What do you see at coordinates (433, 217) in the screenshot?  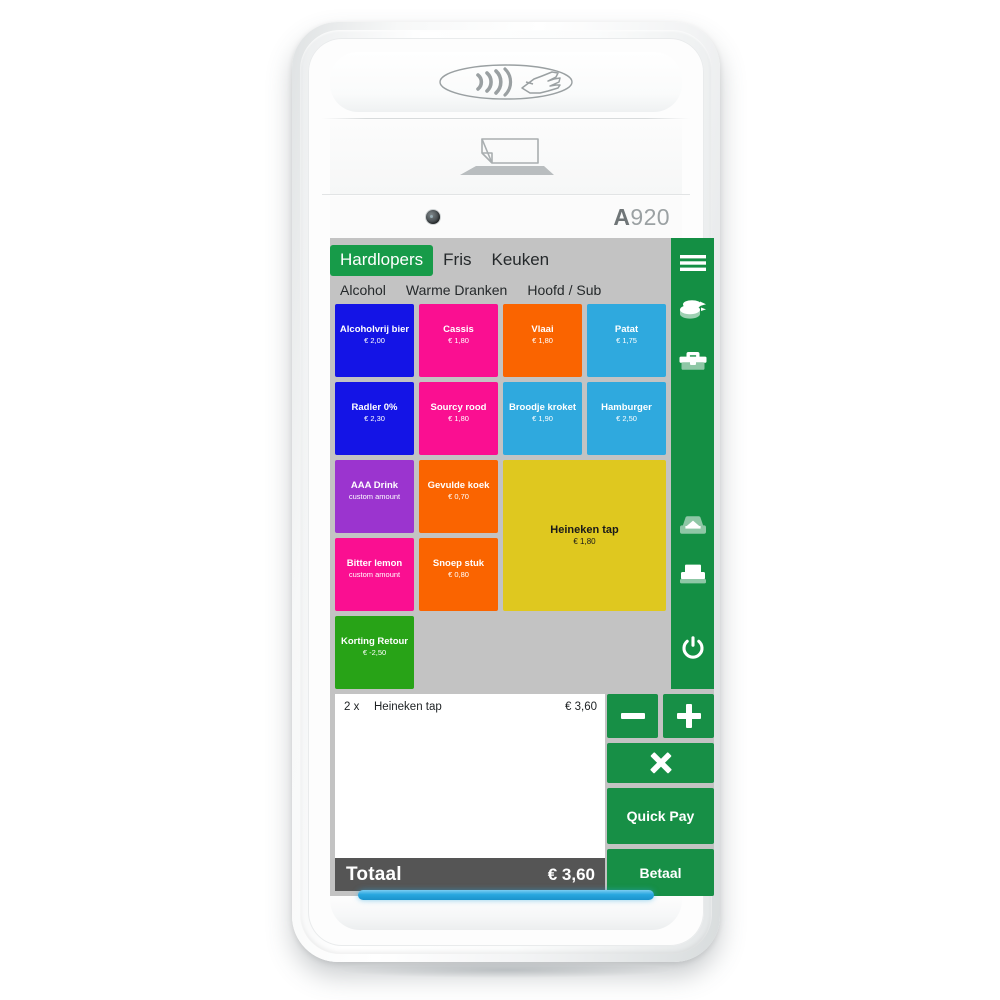 I see `camera-icon` at bounding box center [433, 217].